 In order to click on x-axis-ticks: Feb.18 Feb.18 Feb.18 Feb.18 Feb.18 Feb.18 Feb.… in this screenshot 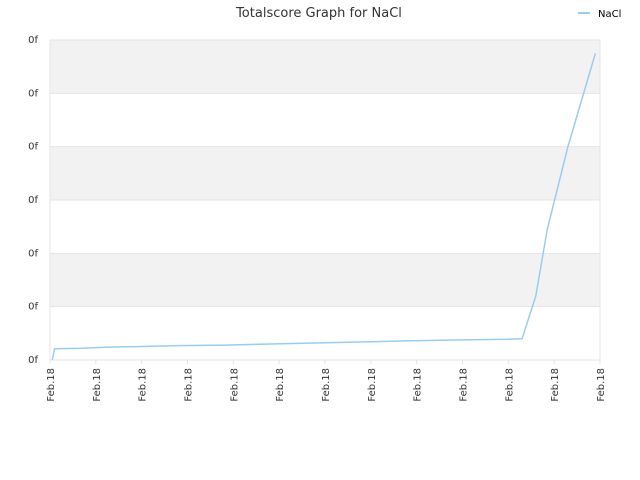, I will do `click(326, 381)`.